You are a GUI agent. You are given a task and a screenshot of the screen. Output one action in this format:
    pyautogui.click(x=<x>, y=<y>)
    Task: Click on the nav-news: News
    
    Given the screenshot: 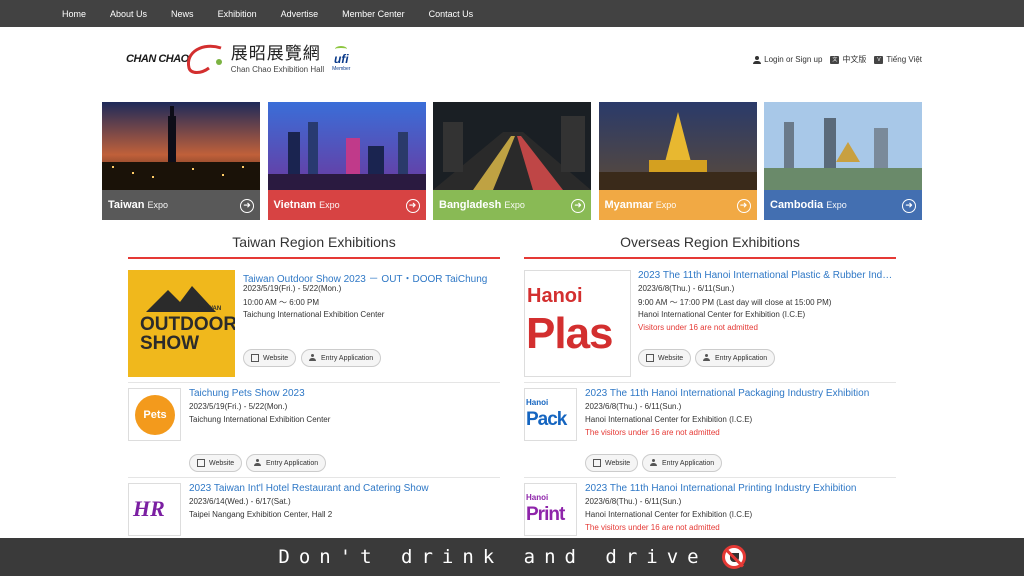 What is the action you would take?
    pyautogui.click(x=182, y=14)
    